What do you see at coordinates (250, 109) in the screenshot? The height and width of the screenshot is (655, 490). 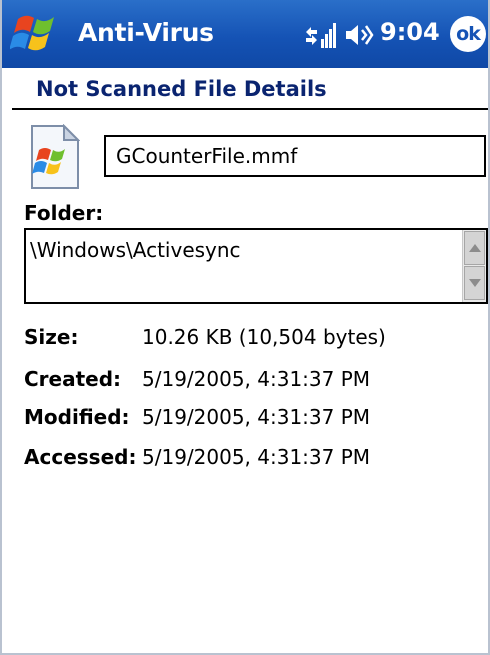 I see `header-divider` at bounding box center [250, 109].